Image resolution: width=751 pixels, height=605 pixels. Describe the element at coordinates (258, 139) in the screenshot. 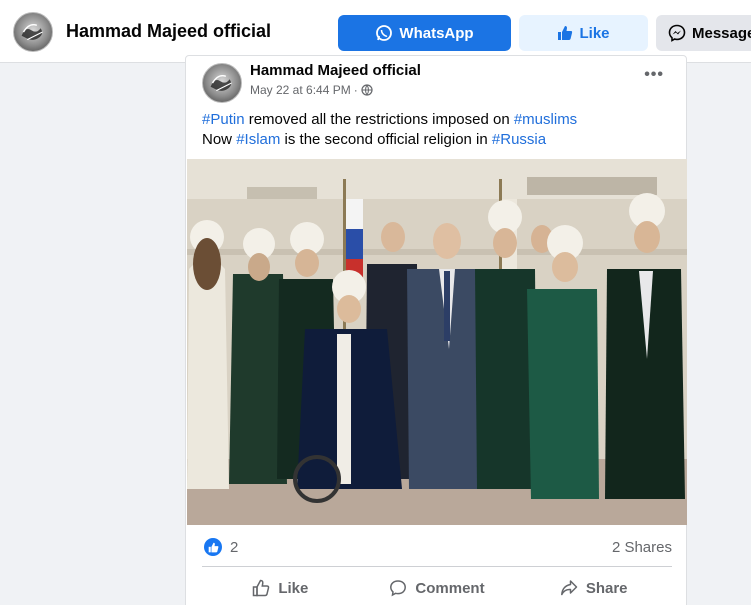

I see `hashtag-link: #Islam` at that location.